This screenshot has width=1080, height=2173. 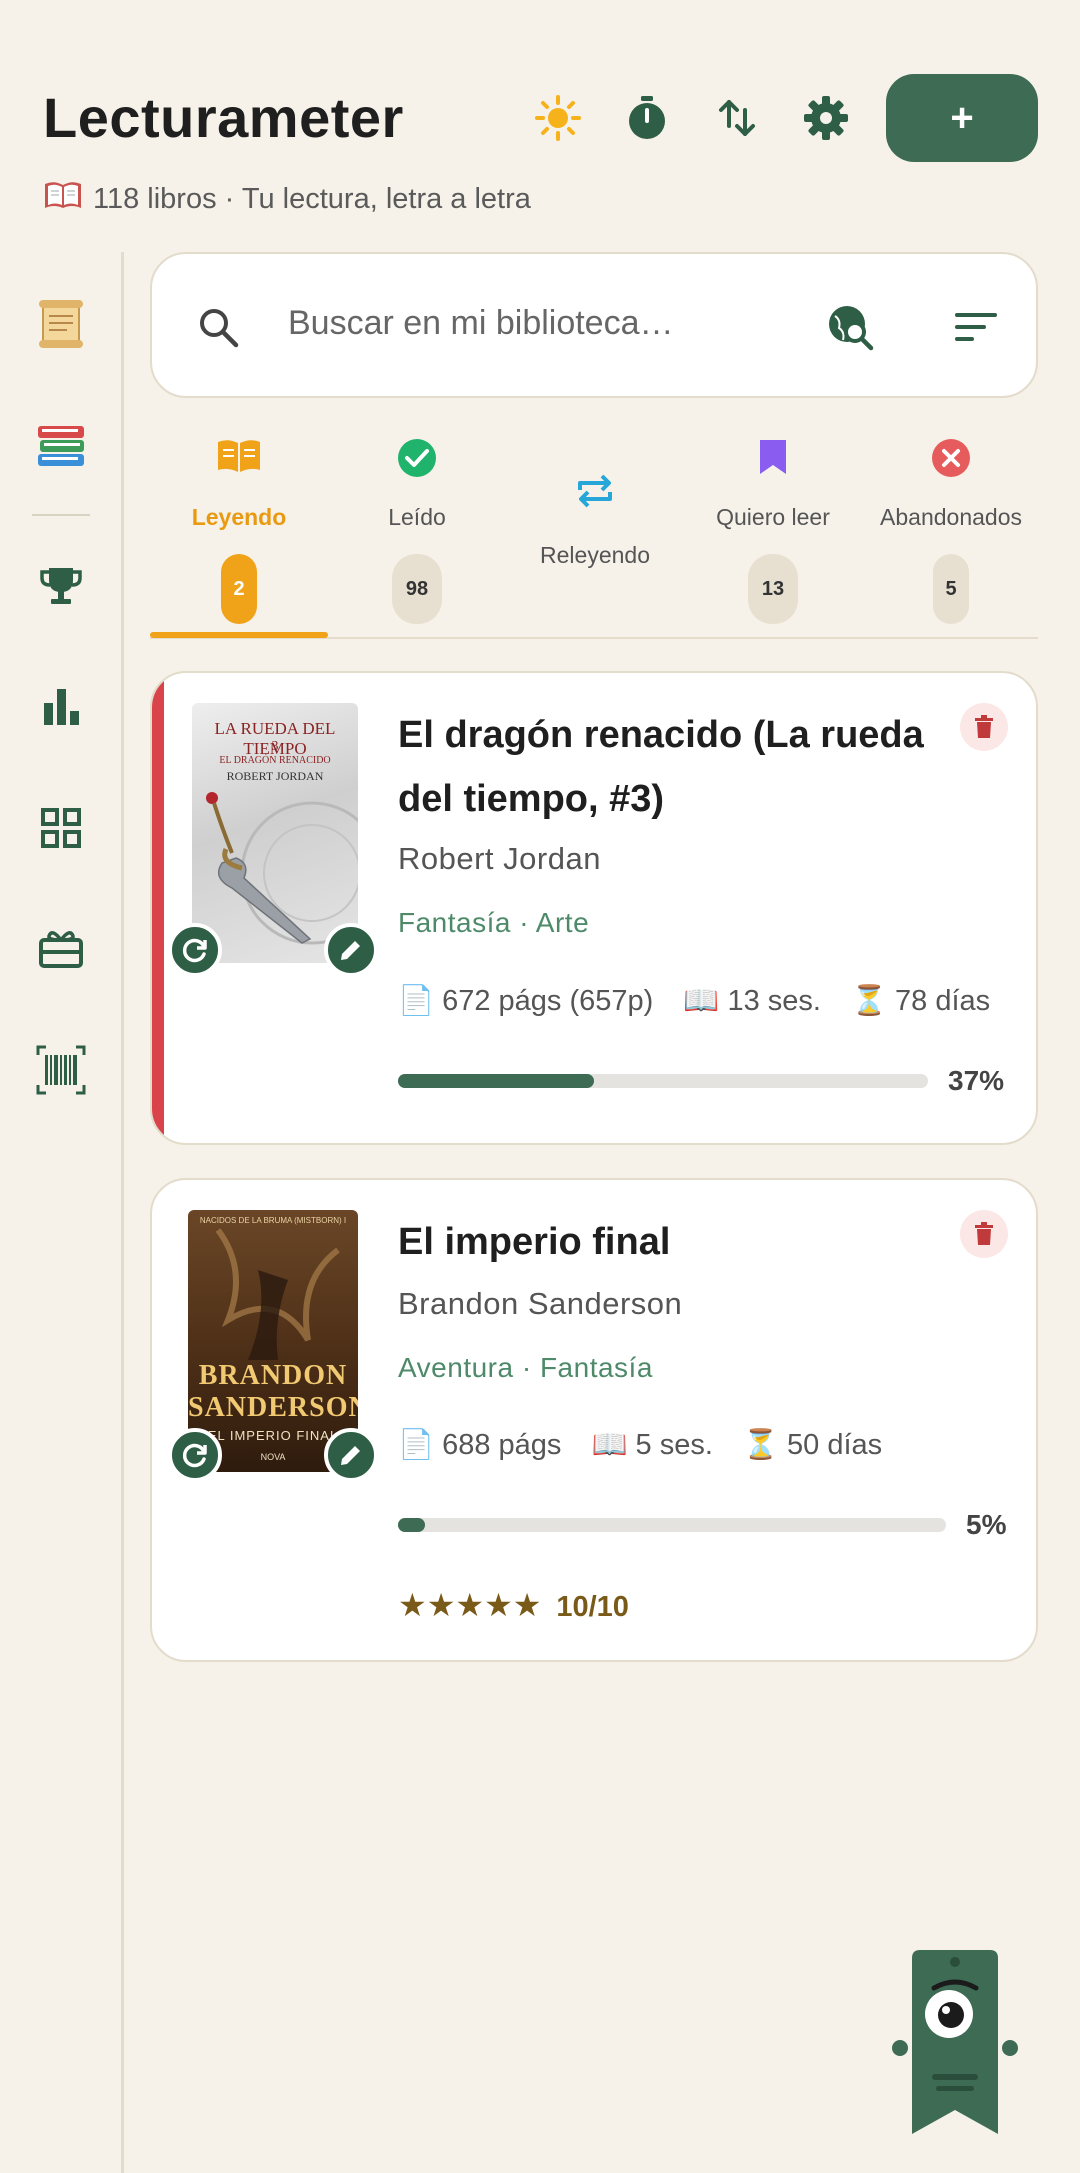 I want to click on tab-label: Leyendo, so click(x=239, y=517).